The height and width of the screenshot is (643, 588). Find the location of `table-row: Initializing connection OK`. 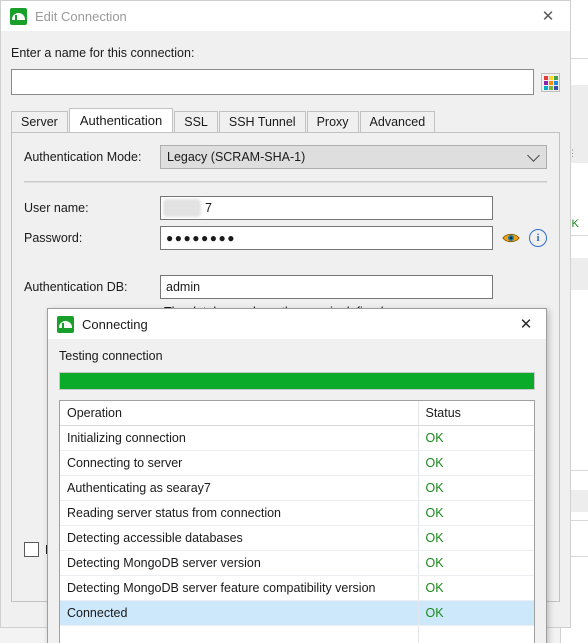

table-row: Initializing connection OK is located at coordinates (297, 438).